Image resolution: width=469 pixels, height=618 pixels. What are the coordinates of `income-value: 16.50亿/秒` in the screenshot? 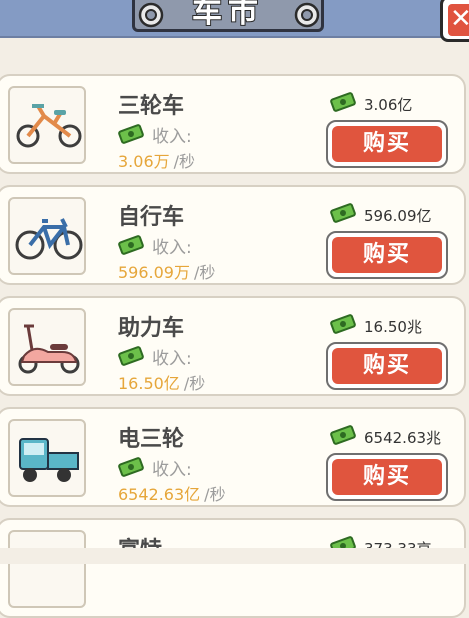 It's located at (162, 383).